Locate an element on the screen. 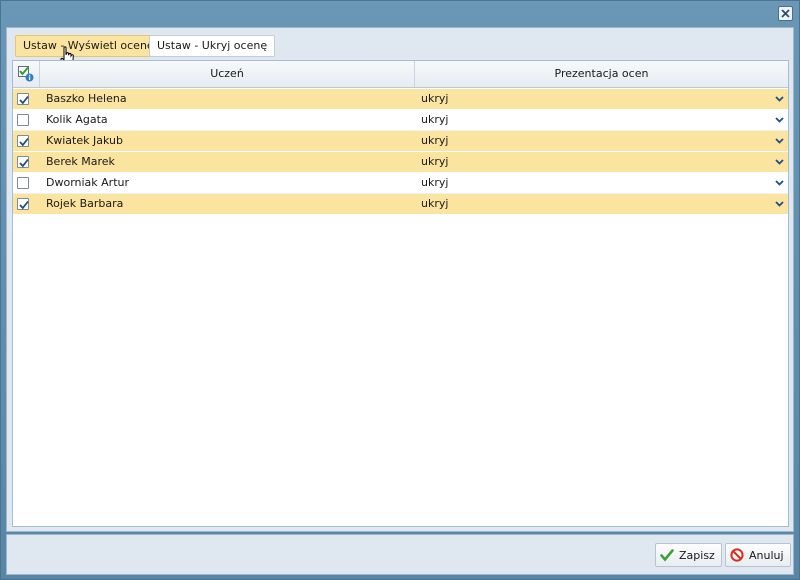  student-name: Kwiatek Jakub is located at coordinates (84, 140).